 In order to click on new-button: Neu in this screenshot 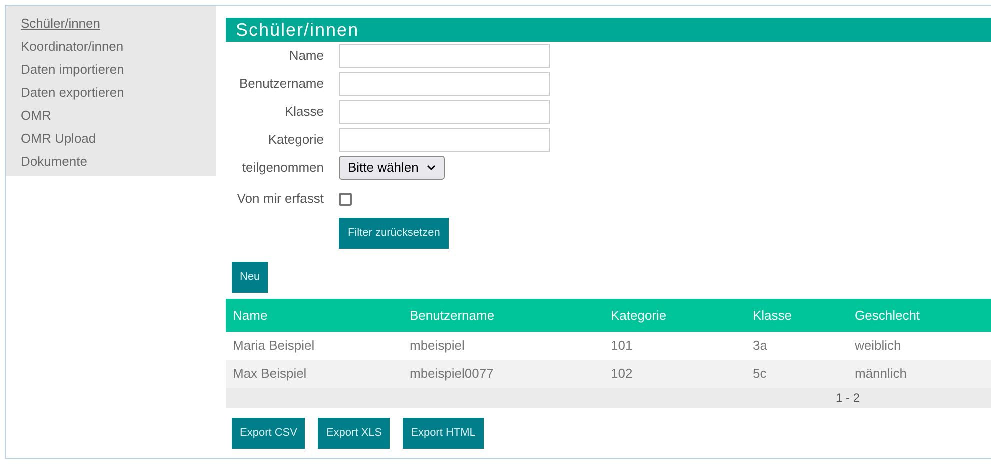, I will do `click(250, 277)`.